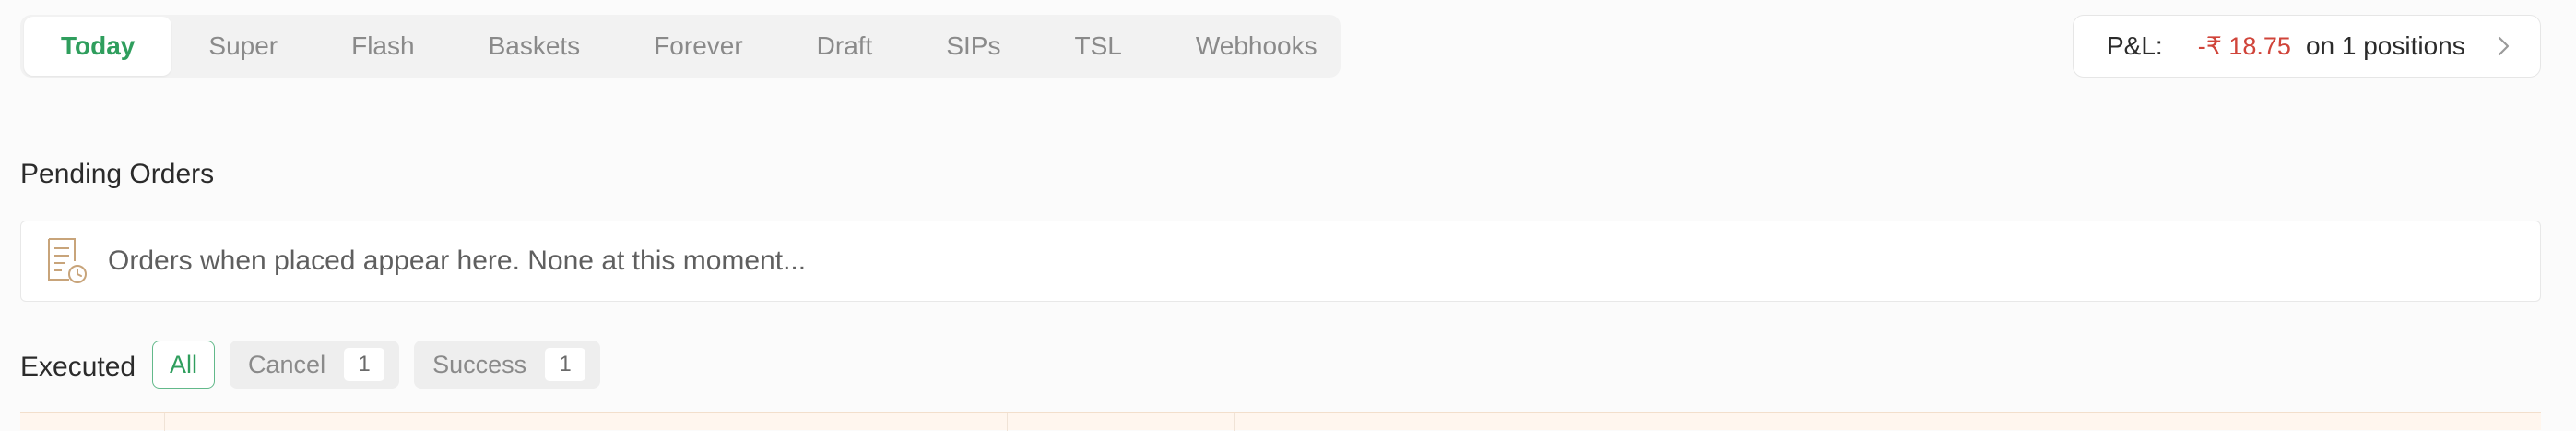 The height and width of the screenshot is (431, 2576). What do you see at coordinates (364, 364) in the screenshot?
I see `filter-cancel-count: 1` at bounding box center [364, 364].